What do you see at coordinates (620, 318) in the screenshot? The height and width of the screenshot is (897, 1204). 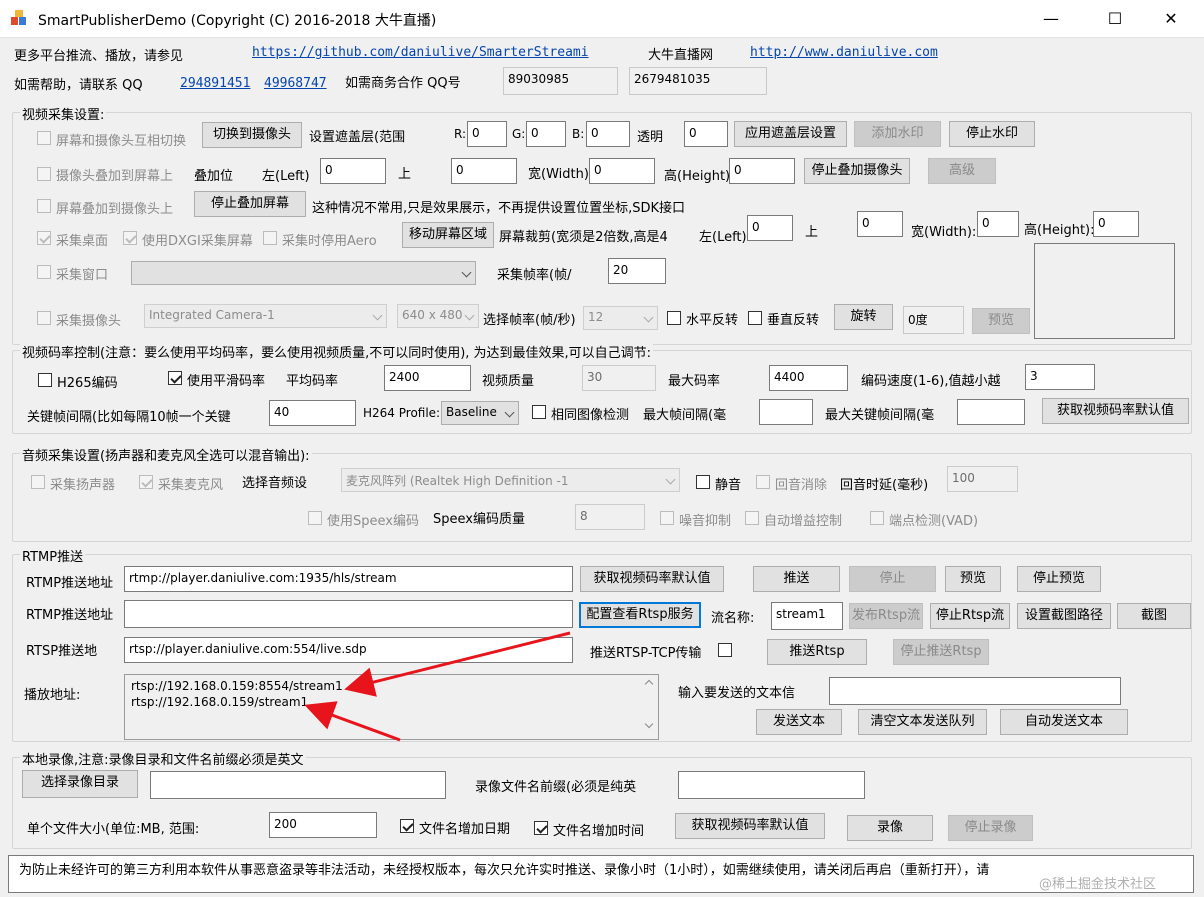 I see `fps-select: 12` at bounding box center [620, 318].